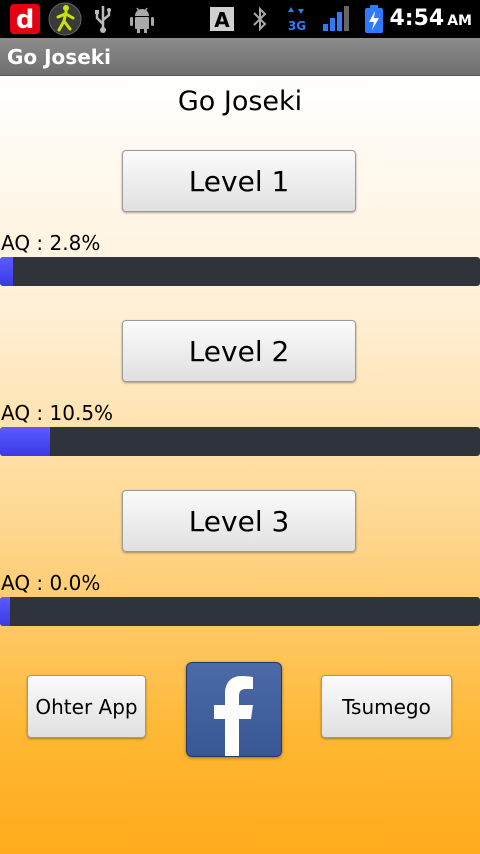 The height and width of the screenshot is (854, 480). I want to click on app-title-bar: Go Joseki, so click(240, 57).